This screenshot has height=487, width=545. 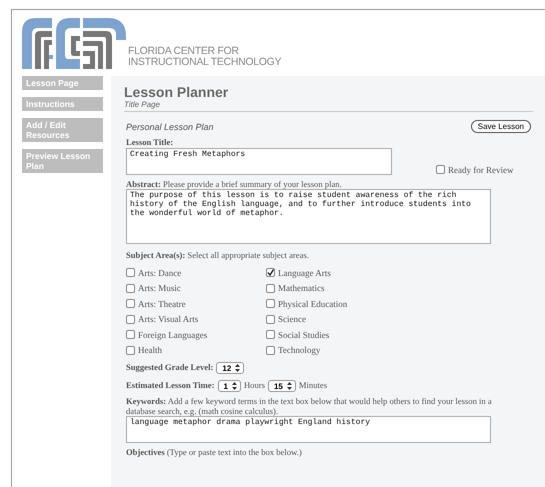 I want to click on save-button: Save Lesson, so click(x=500, y=126).